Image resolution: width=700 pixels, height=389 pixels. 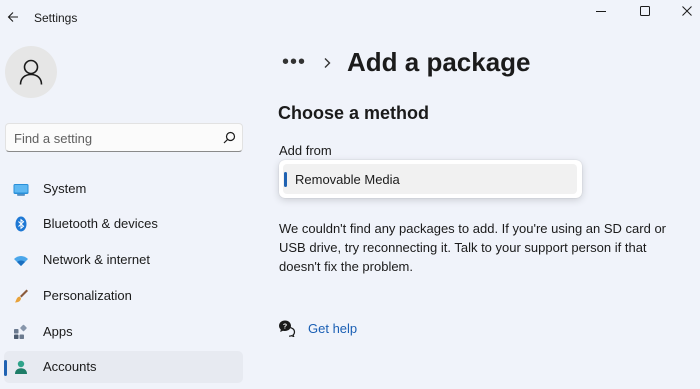 What do you see at coordinates (114, 138) in the screenshot?
I see `search-input` at bounding box center [114, 138].